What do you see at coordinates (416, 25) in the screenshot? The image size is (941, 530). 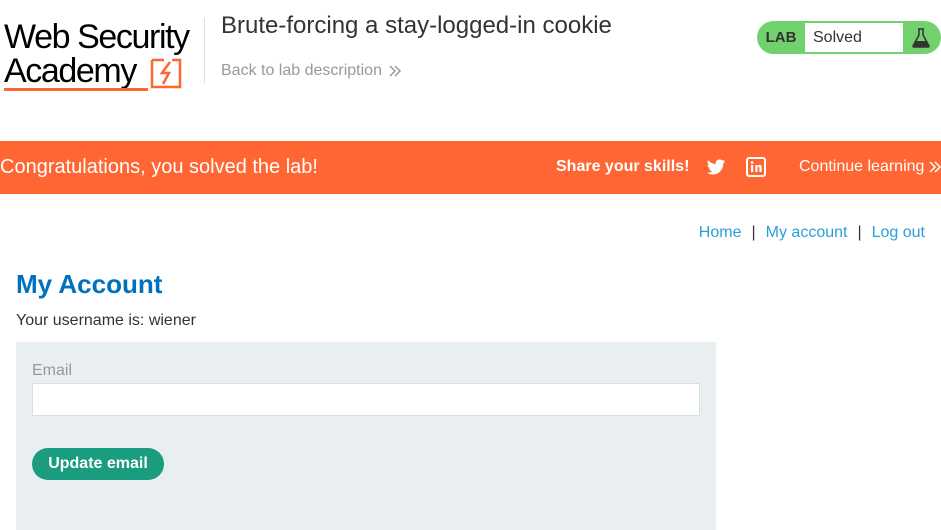 I see `lab-title: Brute-forcing a stay-logged-in cookie` at bounding box center [416, 25].